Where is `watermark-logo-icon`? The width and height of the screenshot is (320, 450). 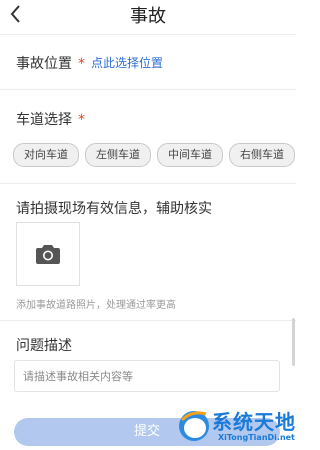
watermark-logo-icon is located at coordinates (194, 426).